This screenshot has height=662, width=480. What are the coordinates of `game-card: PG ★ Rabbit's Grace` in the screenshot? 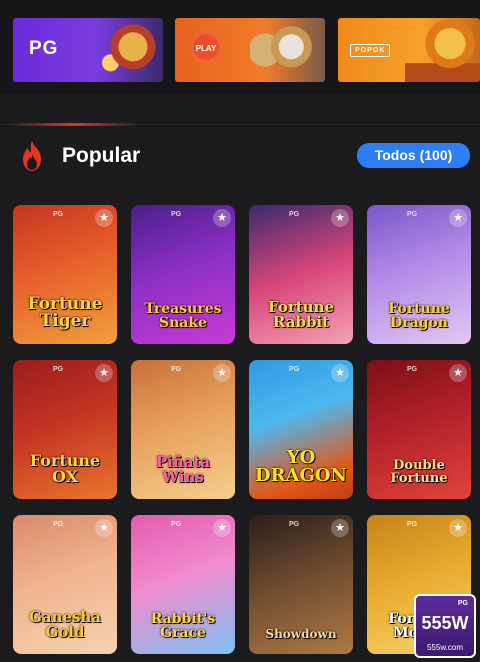 It's located at (183, 584).